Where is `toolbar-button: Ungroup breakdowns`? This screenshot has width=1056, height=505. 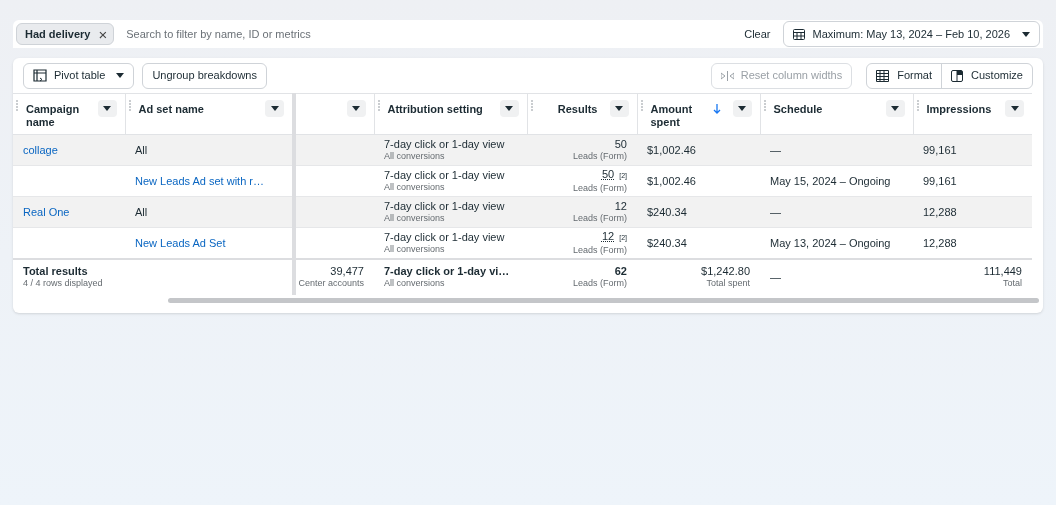
toolbar-button: Ungroup breakdowns is located at coordinates (204, 75).